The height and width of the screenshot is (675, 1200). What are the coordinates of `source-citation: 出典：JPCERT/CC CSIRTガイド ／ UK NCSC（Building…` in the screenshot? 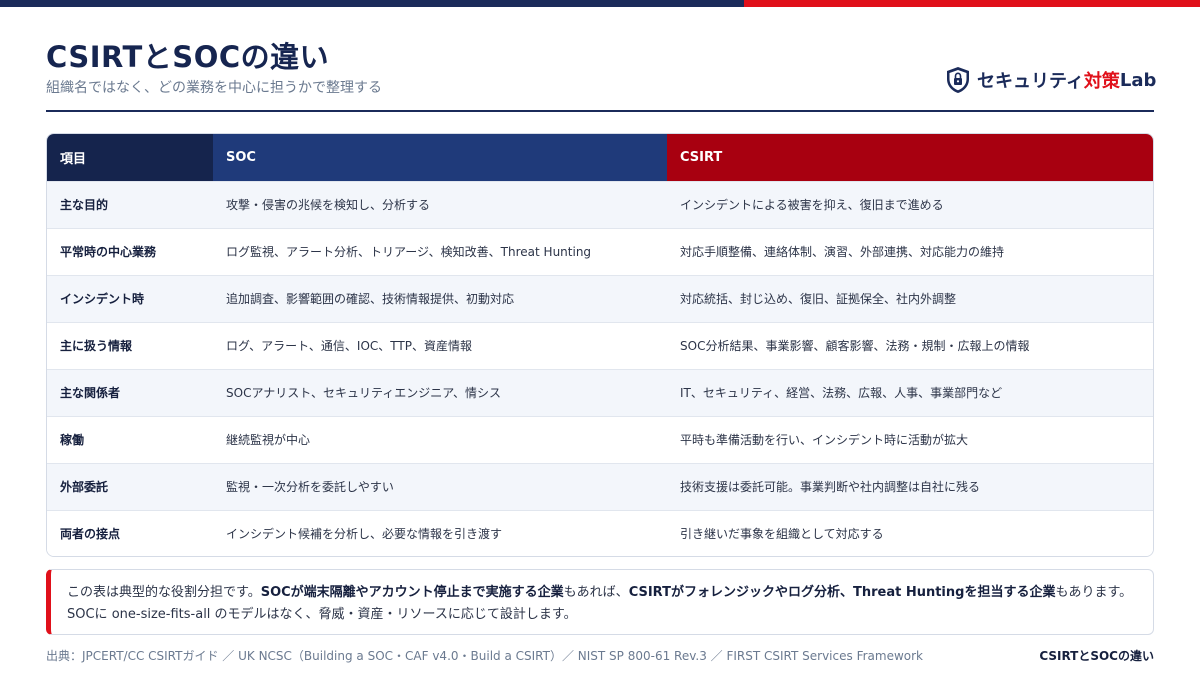 It's located at (484, 656).